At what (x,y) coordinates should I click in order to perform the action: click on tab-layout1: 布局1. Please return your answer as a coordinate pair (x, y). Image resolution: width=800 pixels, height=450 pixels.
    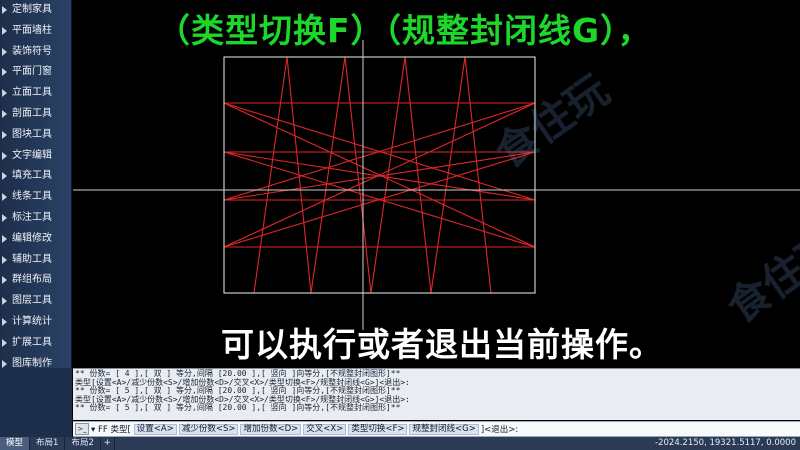
    Looking at the image, I should click on (48, 443).